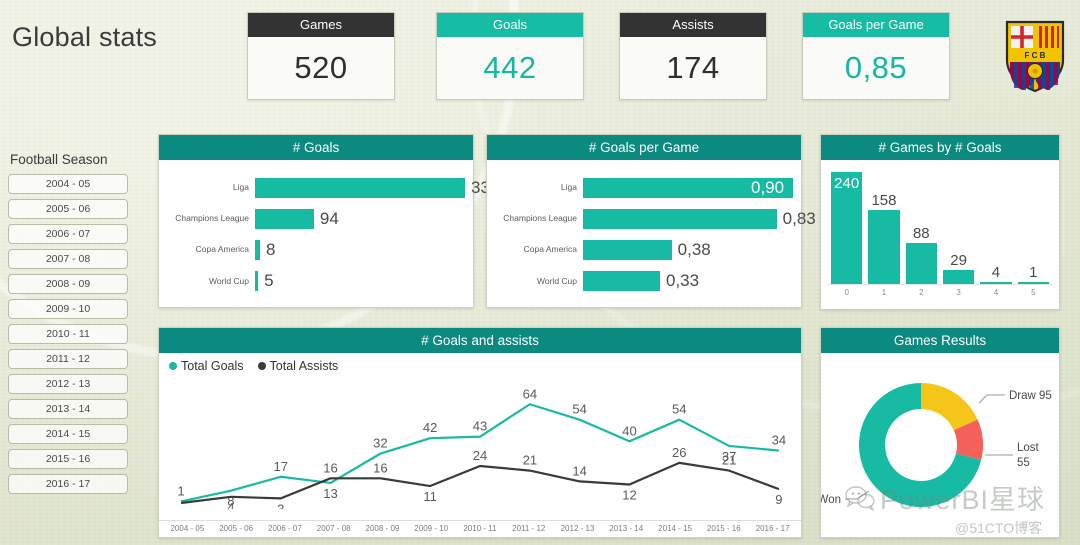 The image size is (1080, 545). Describe the element at coordinates (271, 250) in the screenshot. I see `bar-value-label: 8` at that location.